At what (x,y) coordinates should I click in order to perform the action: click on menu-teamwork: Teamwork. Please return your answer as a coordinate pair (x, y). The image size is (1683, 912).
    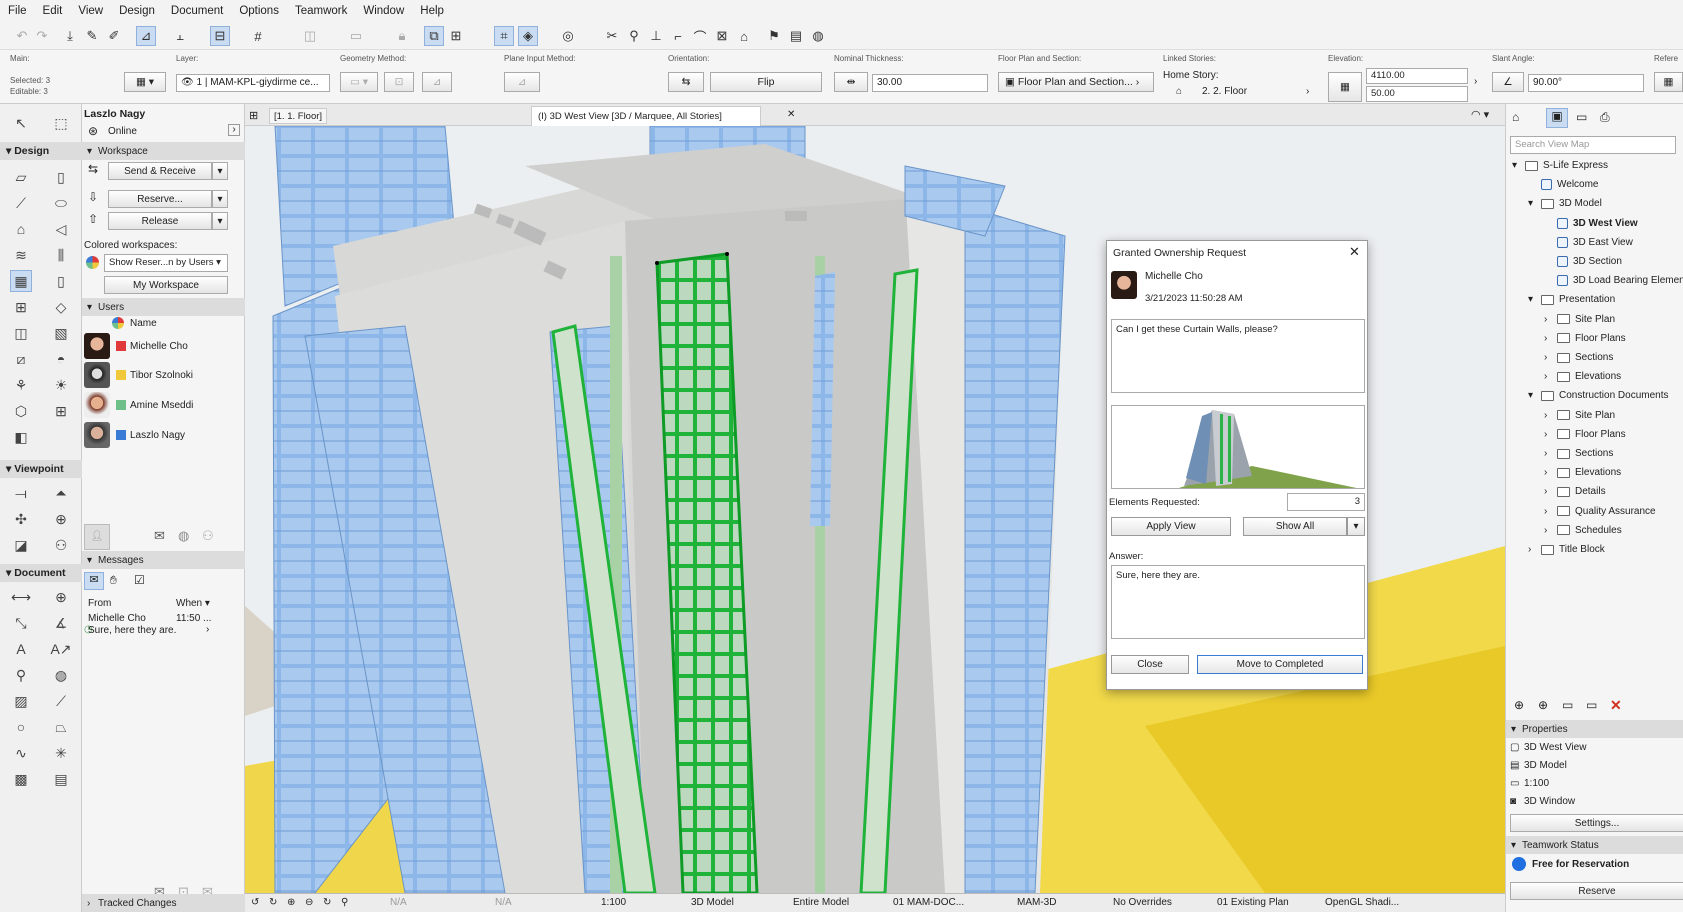
    Looking at the image, I should click on (321, 11).